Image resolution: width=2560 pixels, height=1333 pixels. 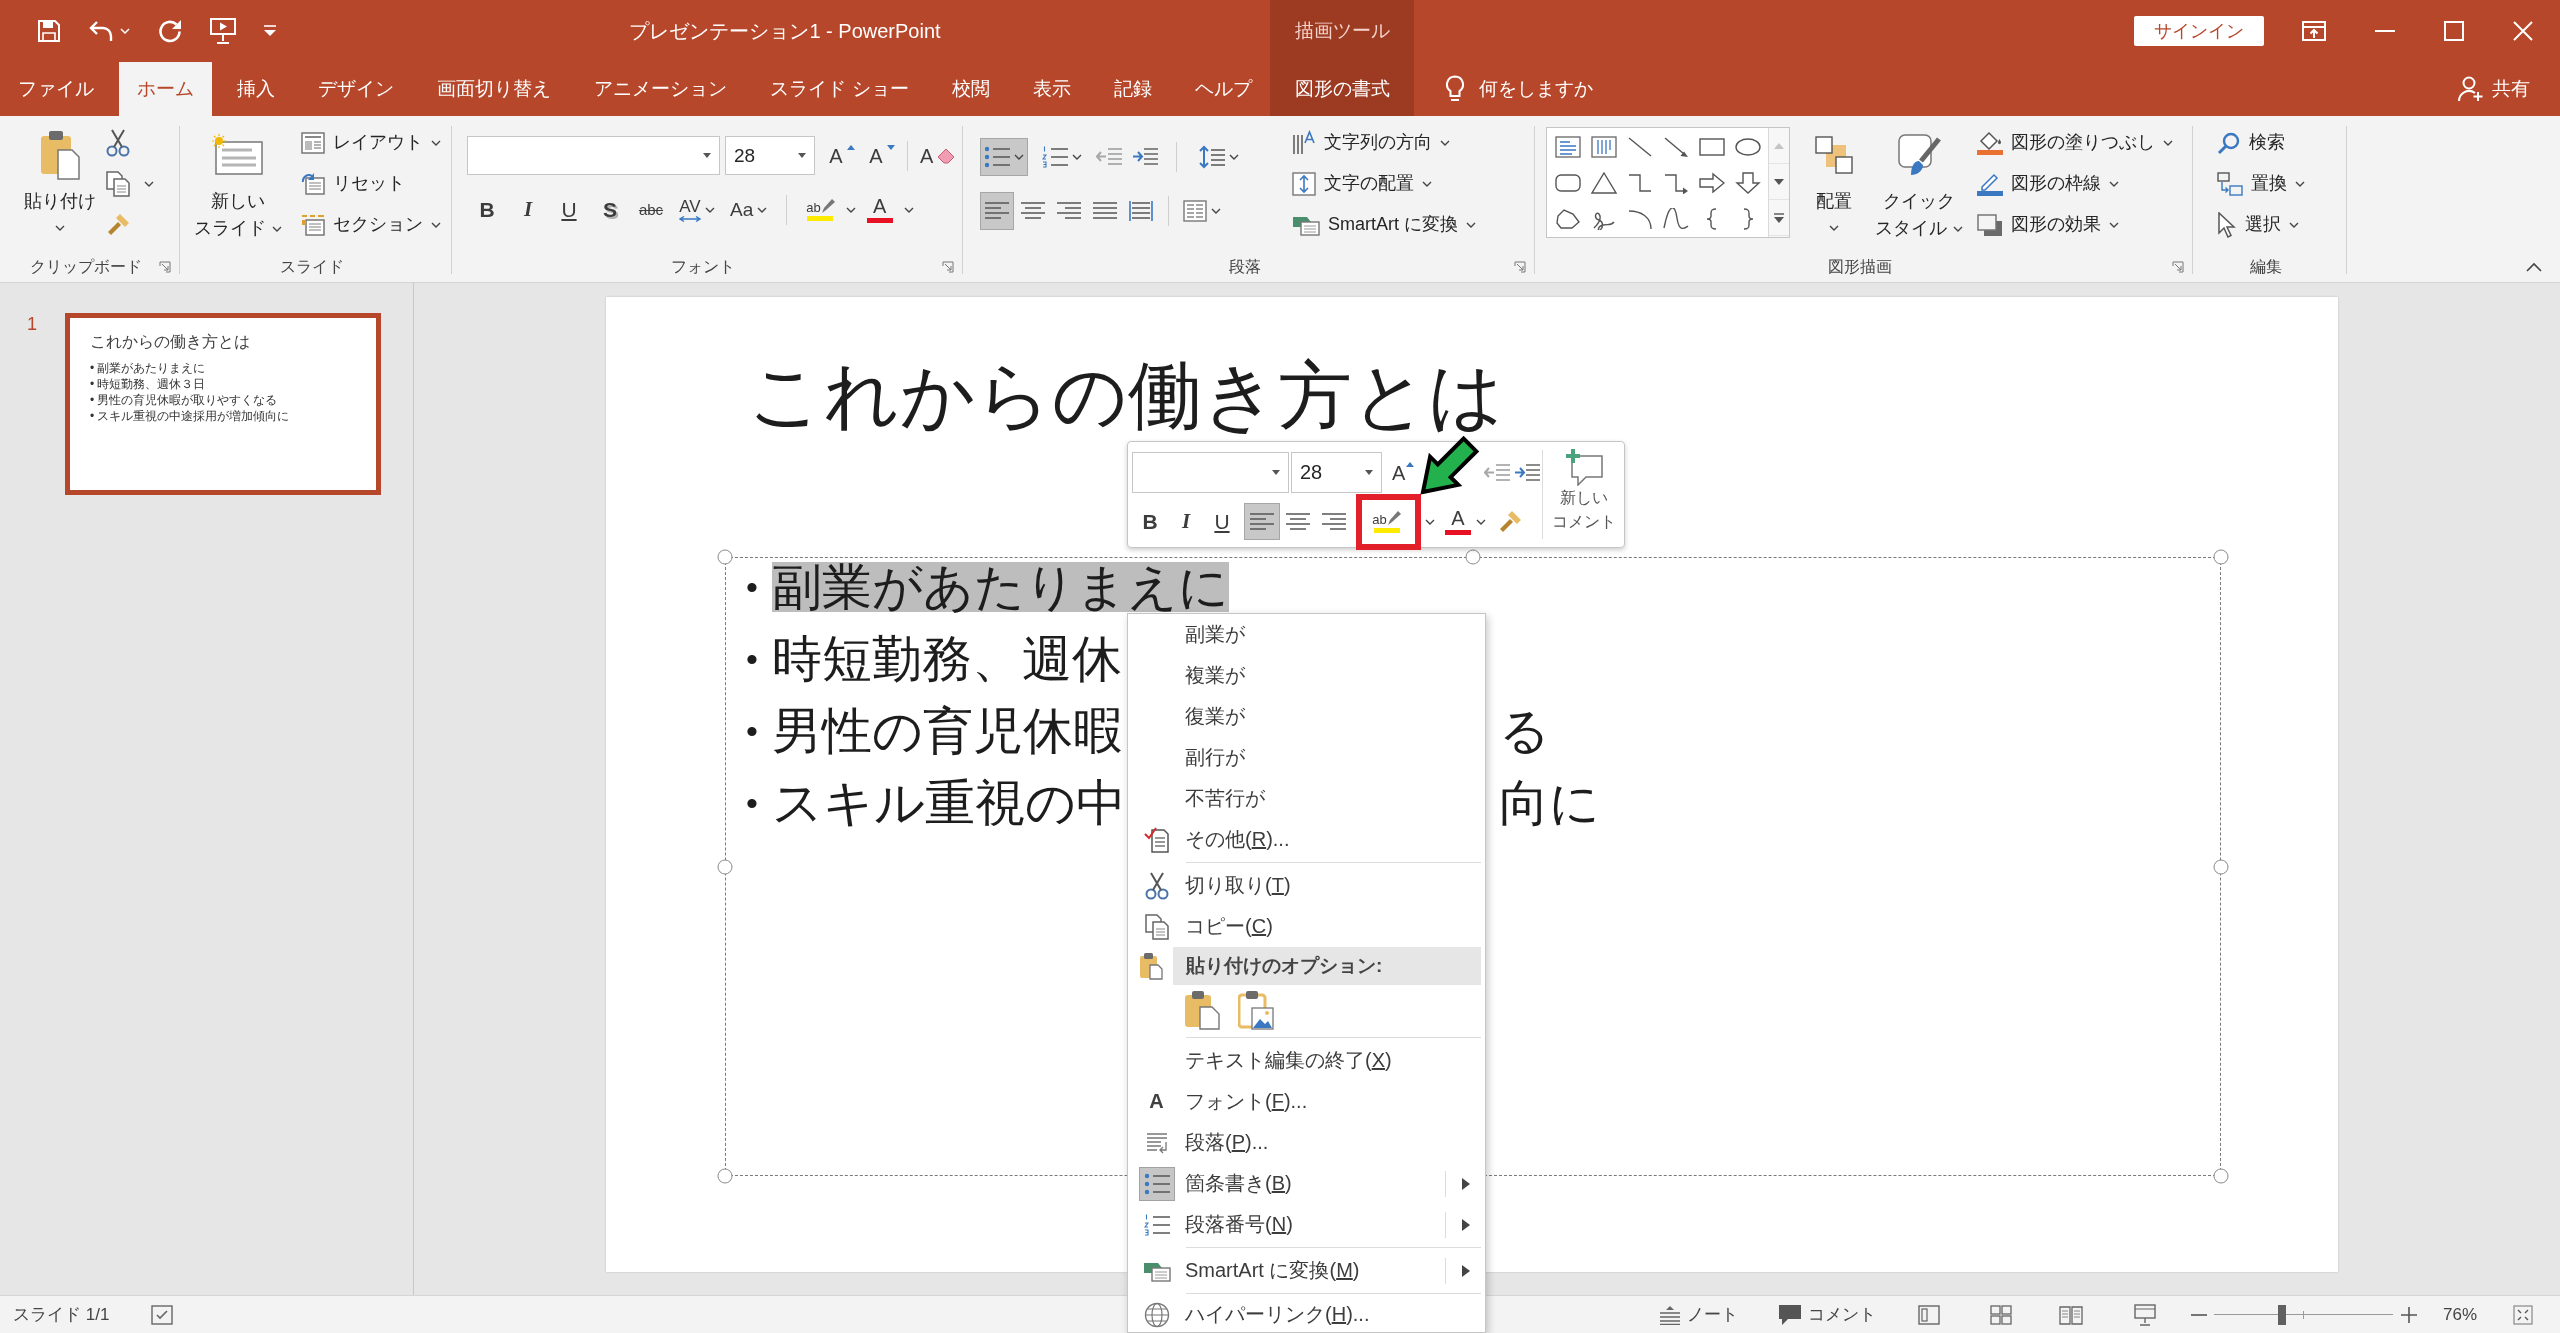 I want to click on clipboard-picture-icon, so click(x=1256, y=1010).